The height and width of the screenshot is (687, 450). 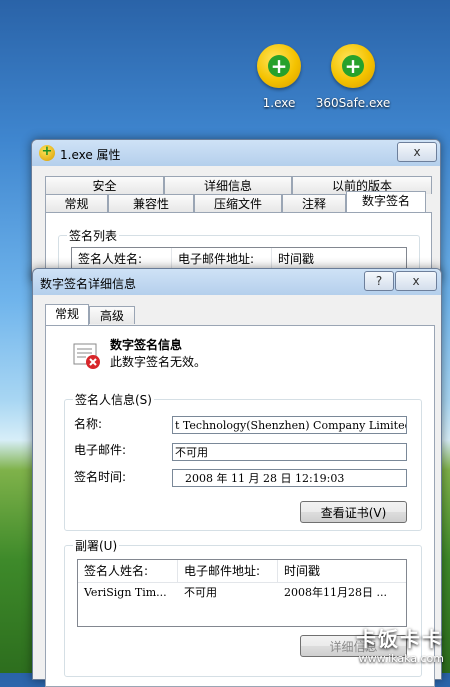 I want to click on details-titlebar: 数字签名详细信息 ? x, so click(x=237, y=282).